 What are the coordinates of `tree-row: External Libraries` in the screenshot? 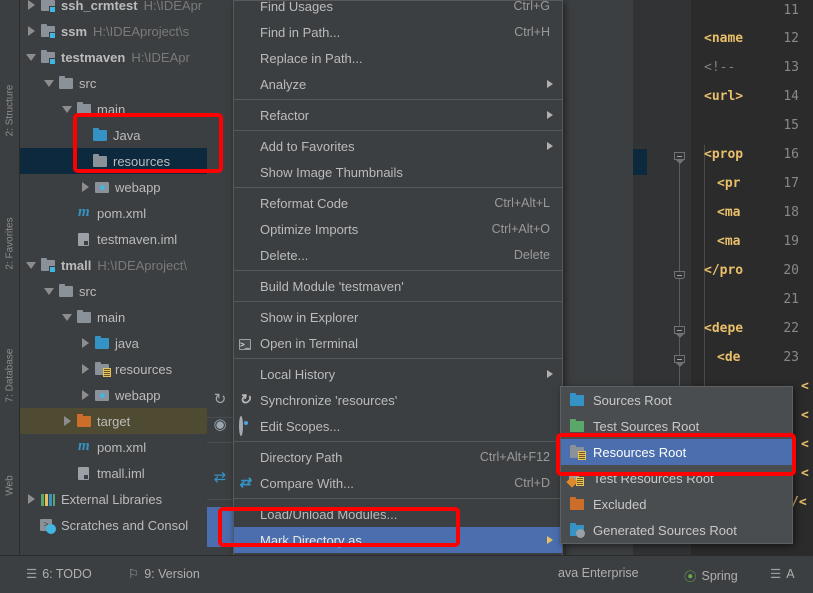 It's located at (126, 499).